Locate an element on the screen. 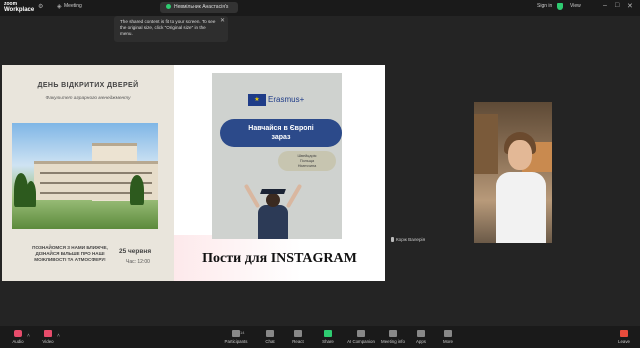 The width and height of the screenshot is (640, 348). apps-button: Apps is located at coordinates (421, 337).